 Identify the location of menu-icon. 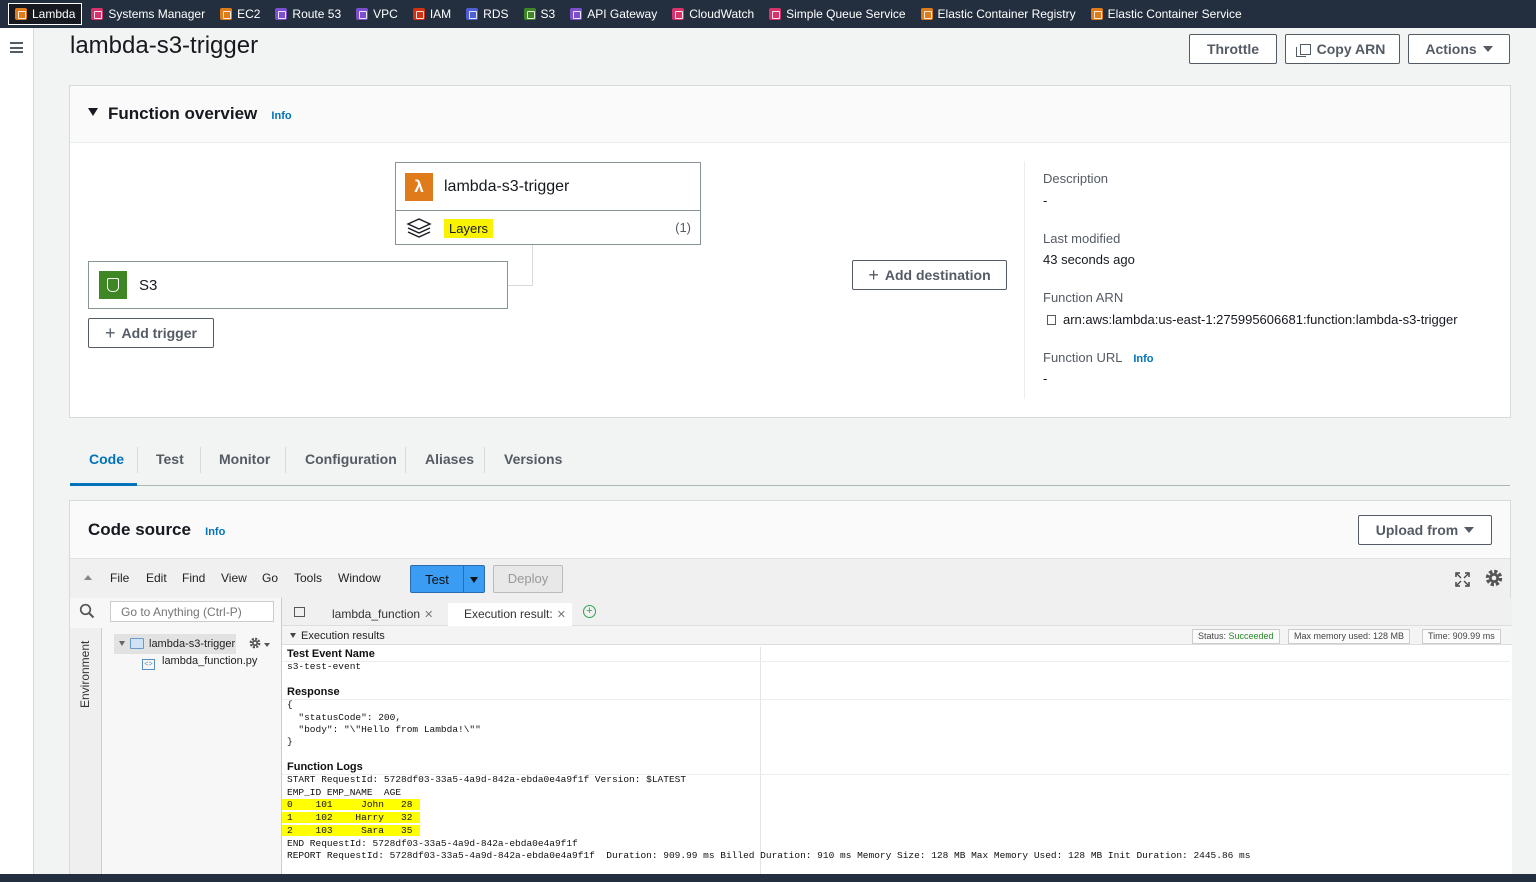
(16, 47).